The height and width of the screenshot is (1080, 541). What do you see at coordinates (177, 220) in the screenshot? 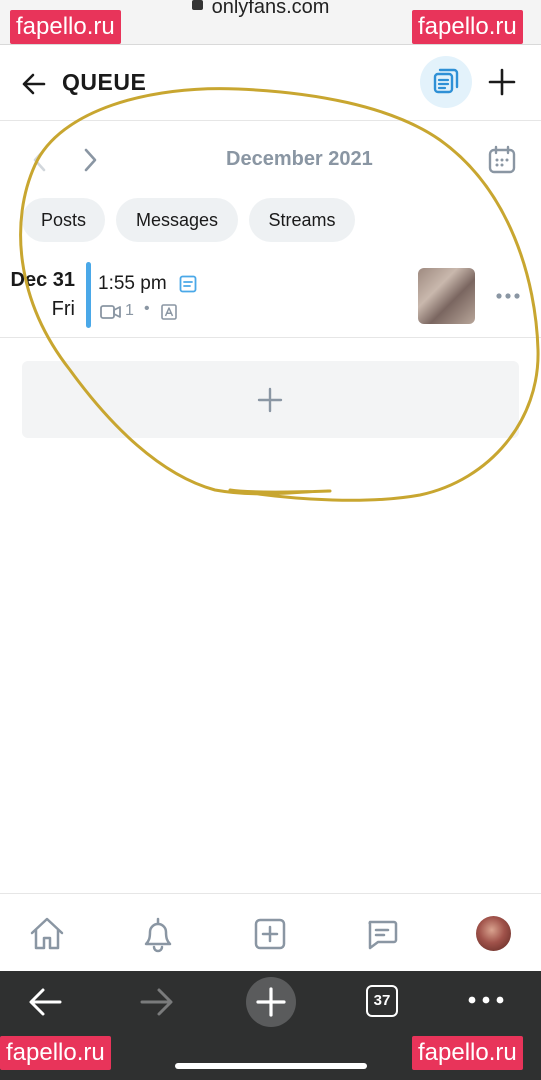
I see `filter-messages: Messages` at bounding box center [177, 220].